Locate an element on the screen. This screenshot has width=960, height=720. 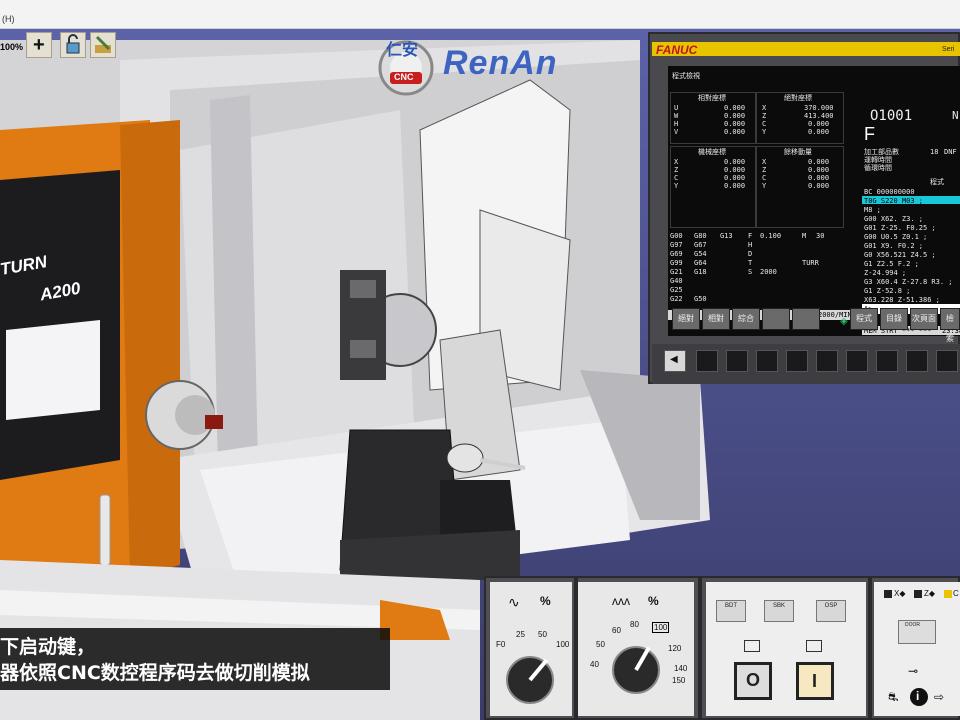
cycle-time-label: 循環時間 is located at coordinates (878, 168).